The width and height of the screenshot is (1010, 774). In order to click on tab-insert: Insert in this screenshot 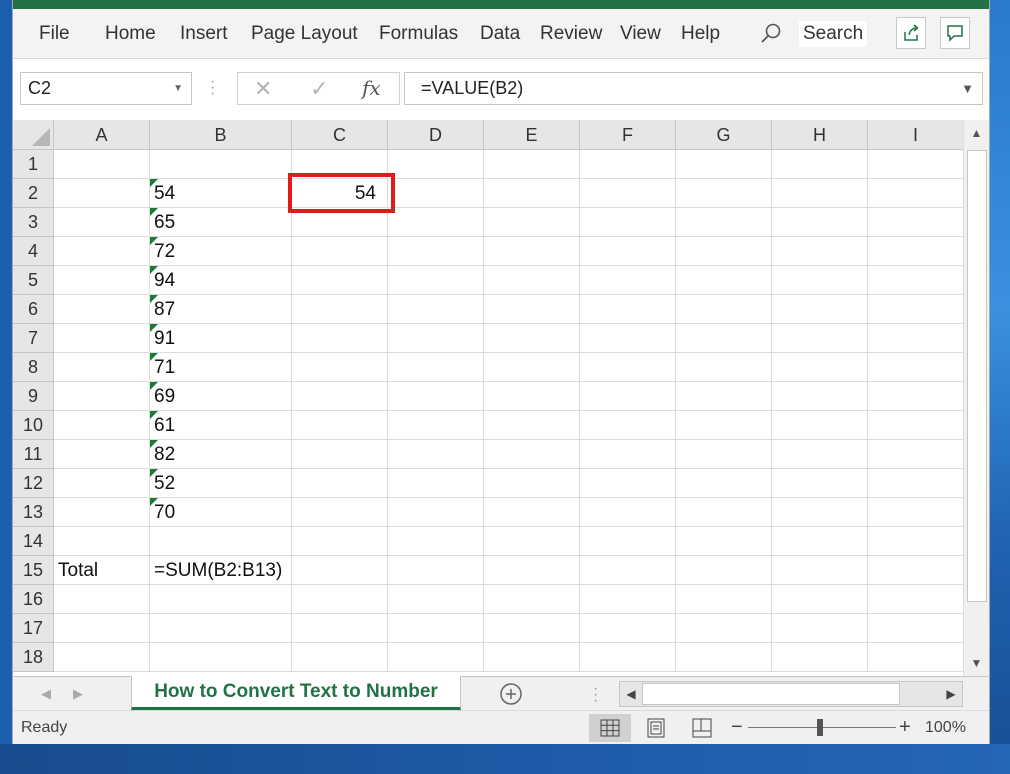, I will do `click(204, 34)`.